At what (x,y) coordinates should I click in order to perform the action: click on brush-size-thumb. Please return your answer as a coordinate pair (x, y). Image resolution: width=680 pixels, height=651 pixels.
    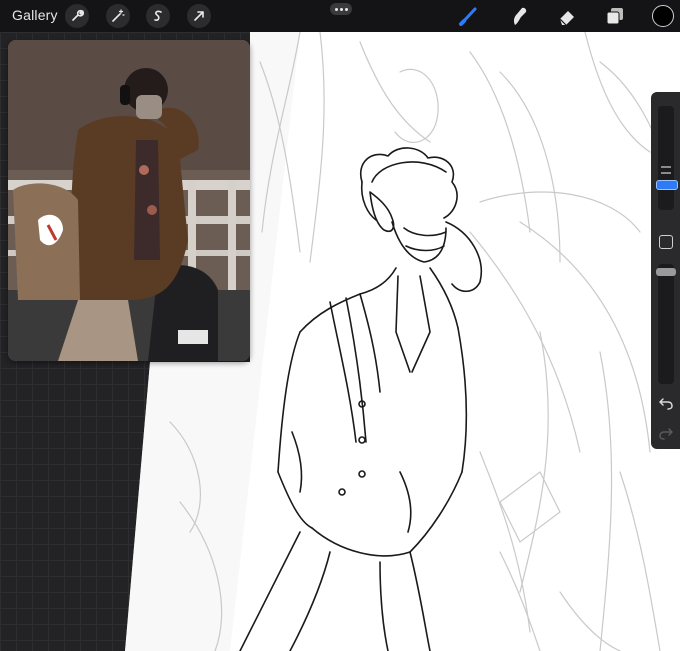
    Looking at the image, I should click on (667, 185).